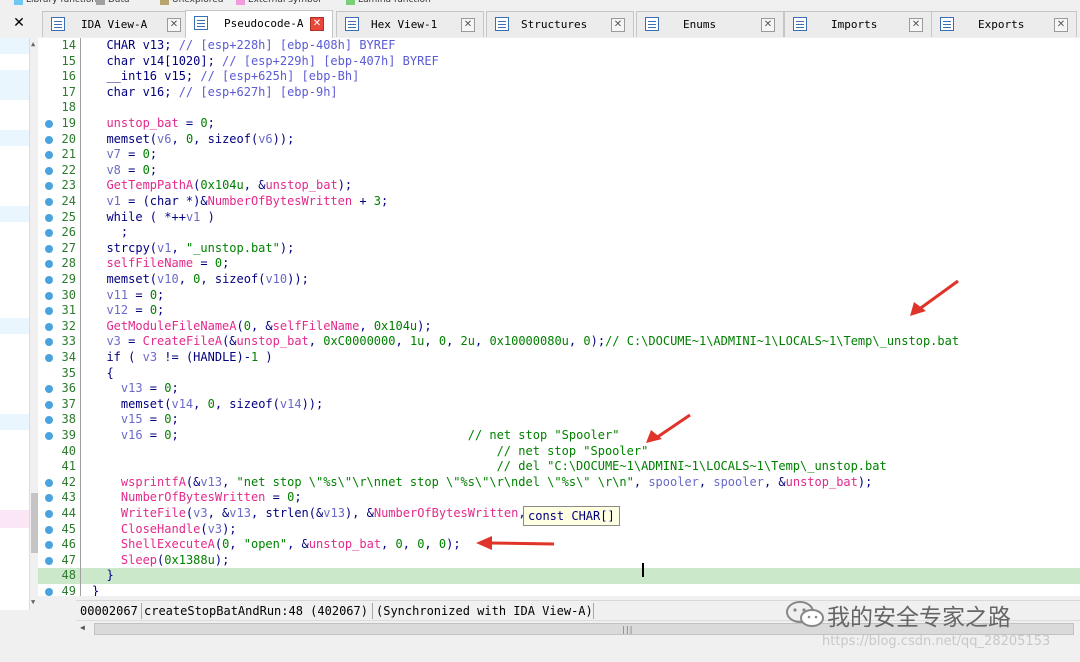 The width and height of the screenshot is (1080, 662). What do you see at coordinates (936, 641) in the screenshot?
I see `watermark-url: https://blog.csdn.net/qq_28205153` at bounding box center [936, 641].